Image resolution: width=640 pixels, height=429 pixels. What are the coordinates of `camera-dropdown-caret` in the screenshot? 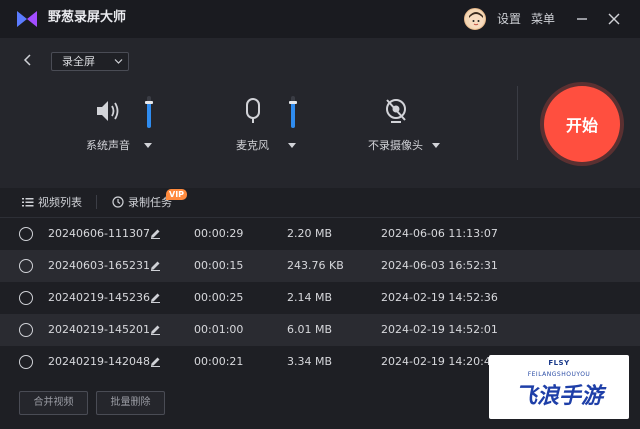 It's located at (436, 145).